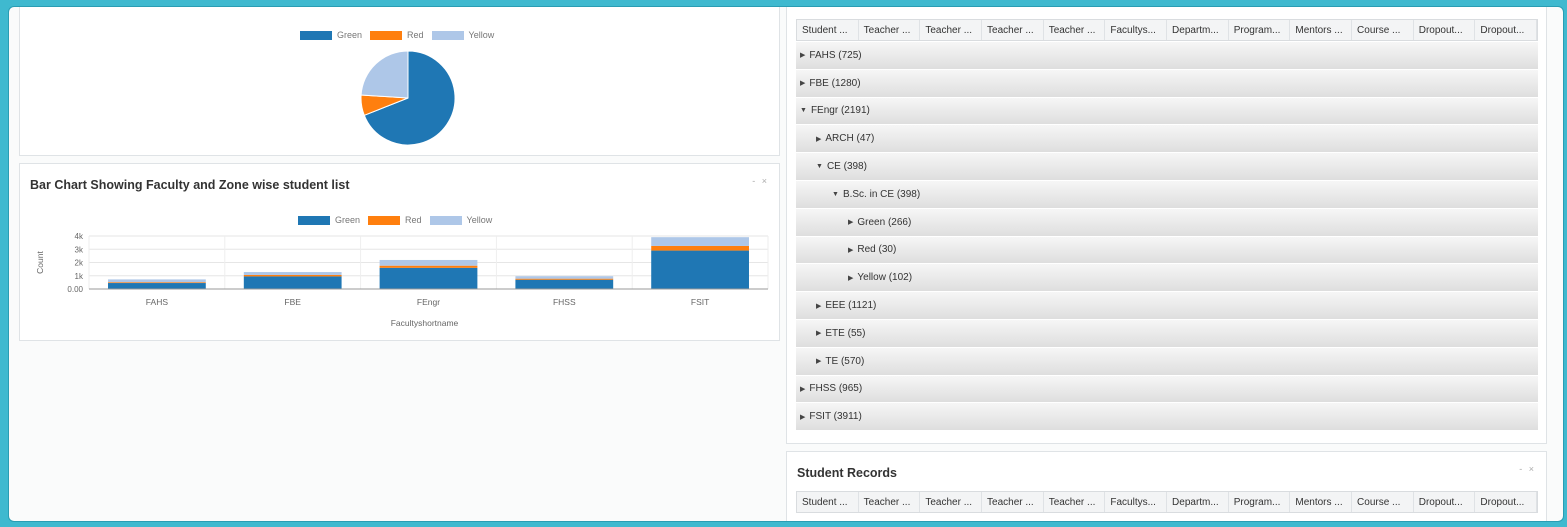 Image resolution: width=1567 pixels, height=527 pixels. What do you see at coordinates (316, 35) in the screenshot?
I see `legend-swatch-green` at bounding box center [316, 35].